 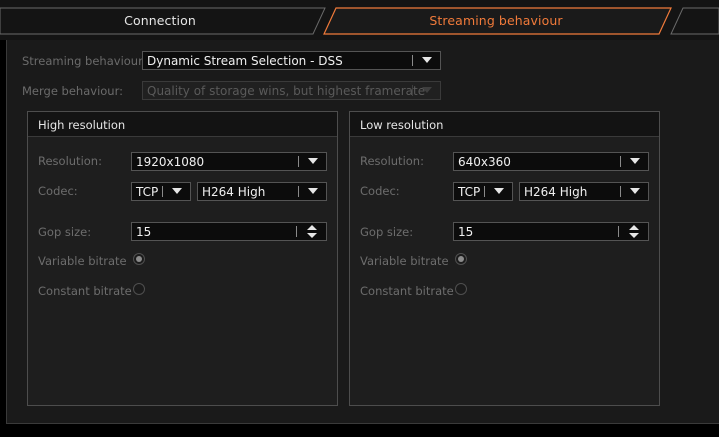 I want to click on low-protocol-select: TCP, so click(x=483, y=191).